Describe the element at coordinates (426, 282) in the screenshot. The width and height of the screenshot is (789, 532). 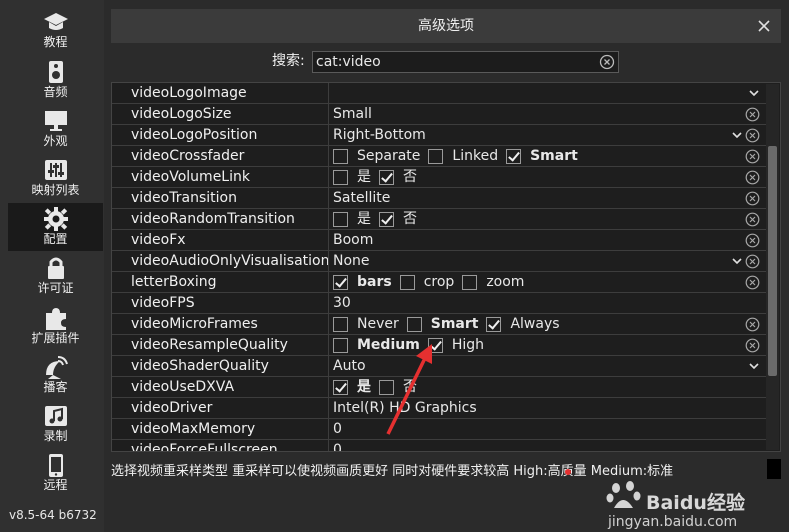
I see `option-choice: crop` at that location.